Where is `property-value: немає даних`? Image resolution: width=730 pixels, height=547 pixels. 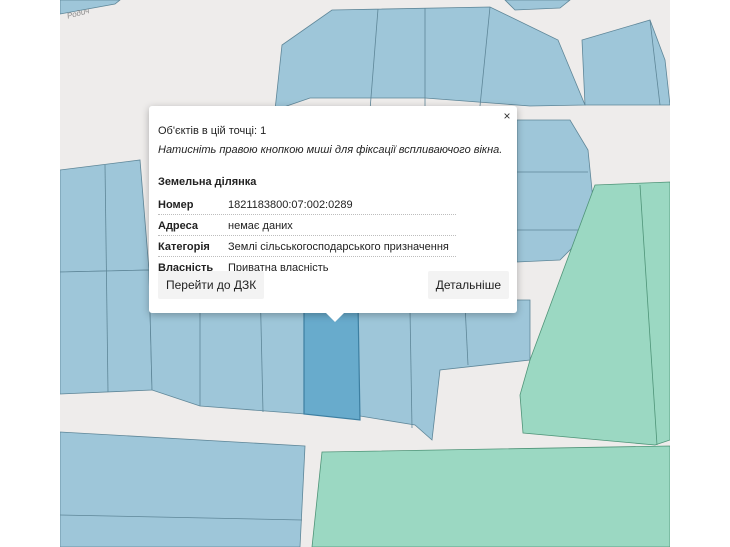
property-value: немає даних is located at coordinates (260, 225).